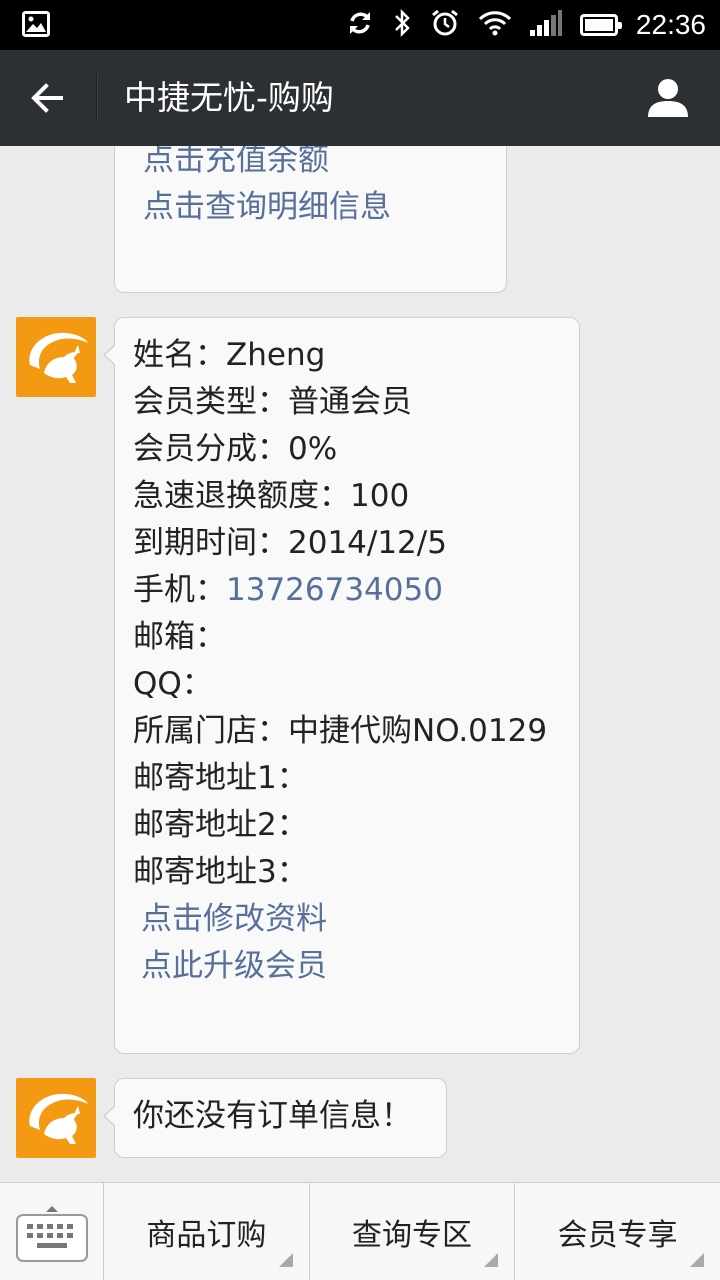 Image resolution: width=720 pixels, height=1280 pixels. What do you see at coordinates (229, 97) in the screenshot?
I see `page-title: 中捷无忧-购购` at bounding box center [229, 97].